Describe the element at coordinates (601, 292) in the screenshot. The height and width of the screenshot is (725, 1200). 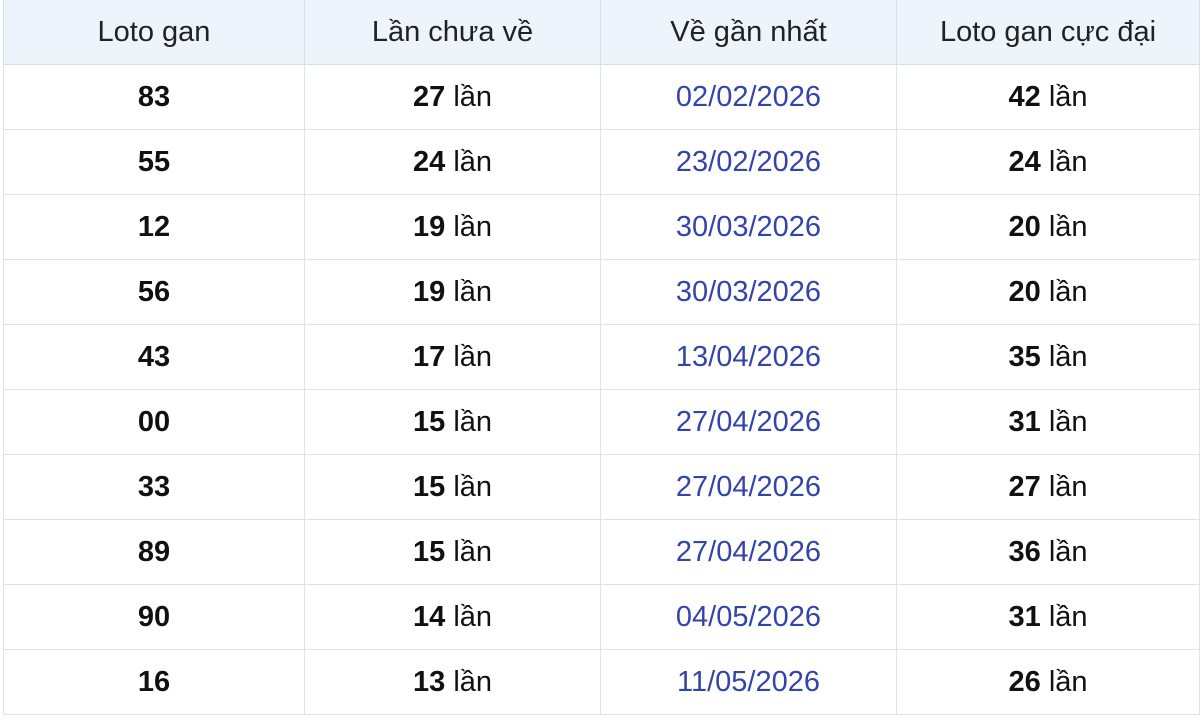
I see `table-row: 56 19 lần 30/03/2026 20 lần` at that location.